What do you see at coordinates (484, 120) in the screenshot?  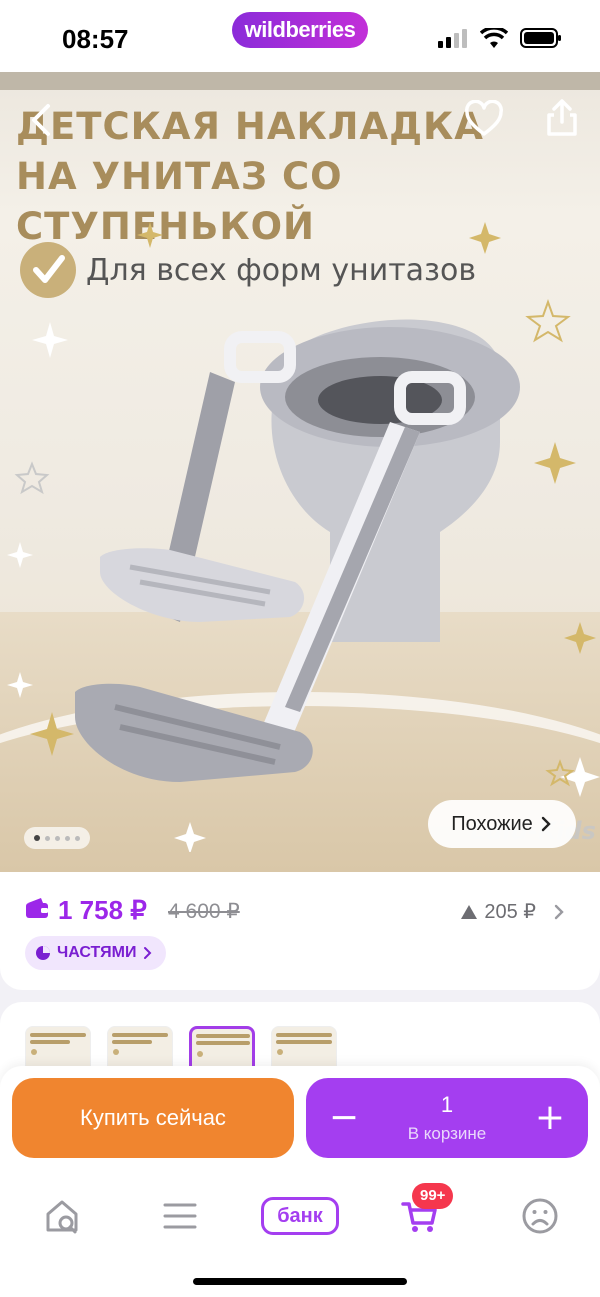 I see `heart-icon` at bounding box center [484, 120].